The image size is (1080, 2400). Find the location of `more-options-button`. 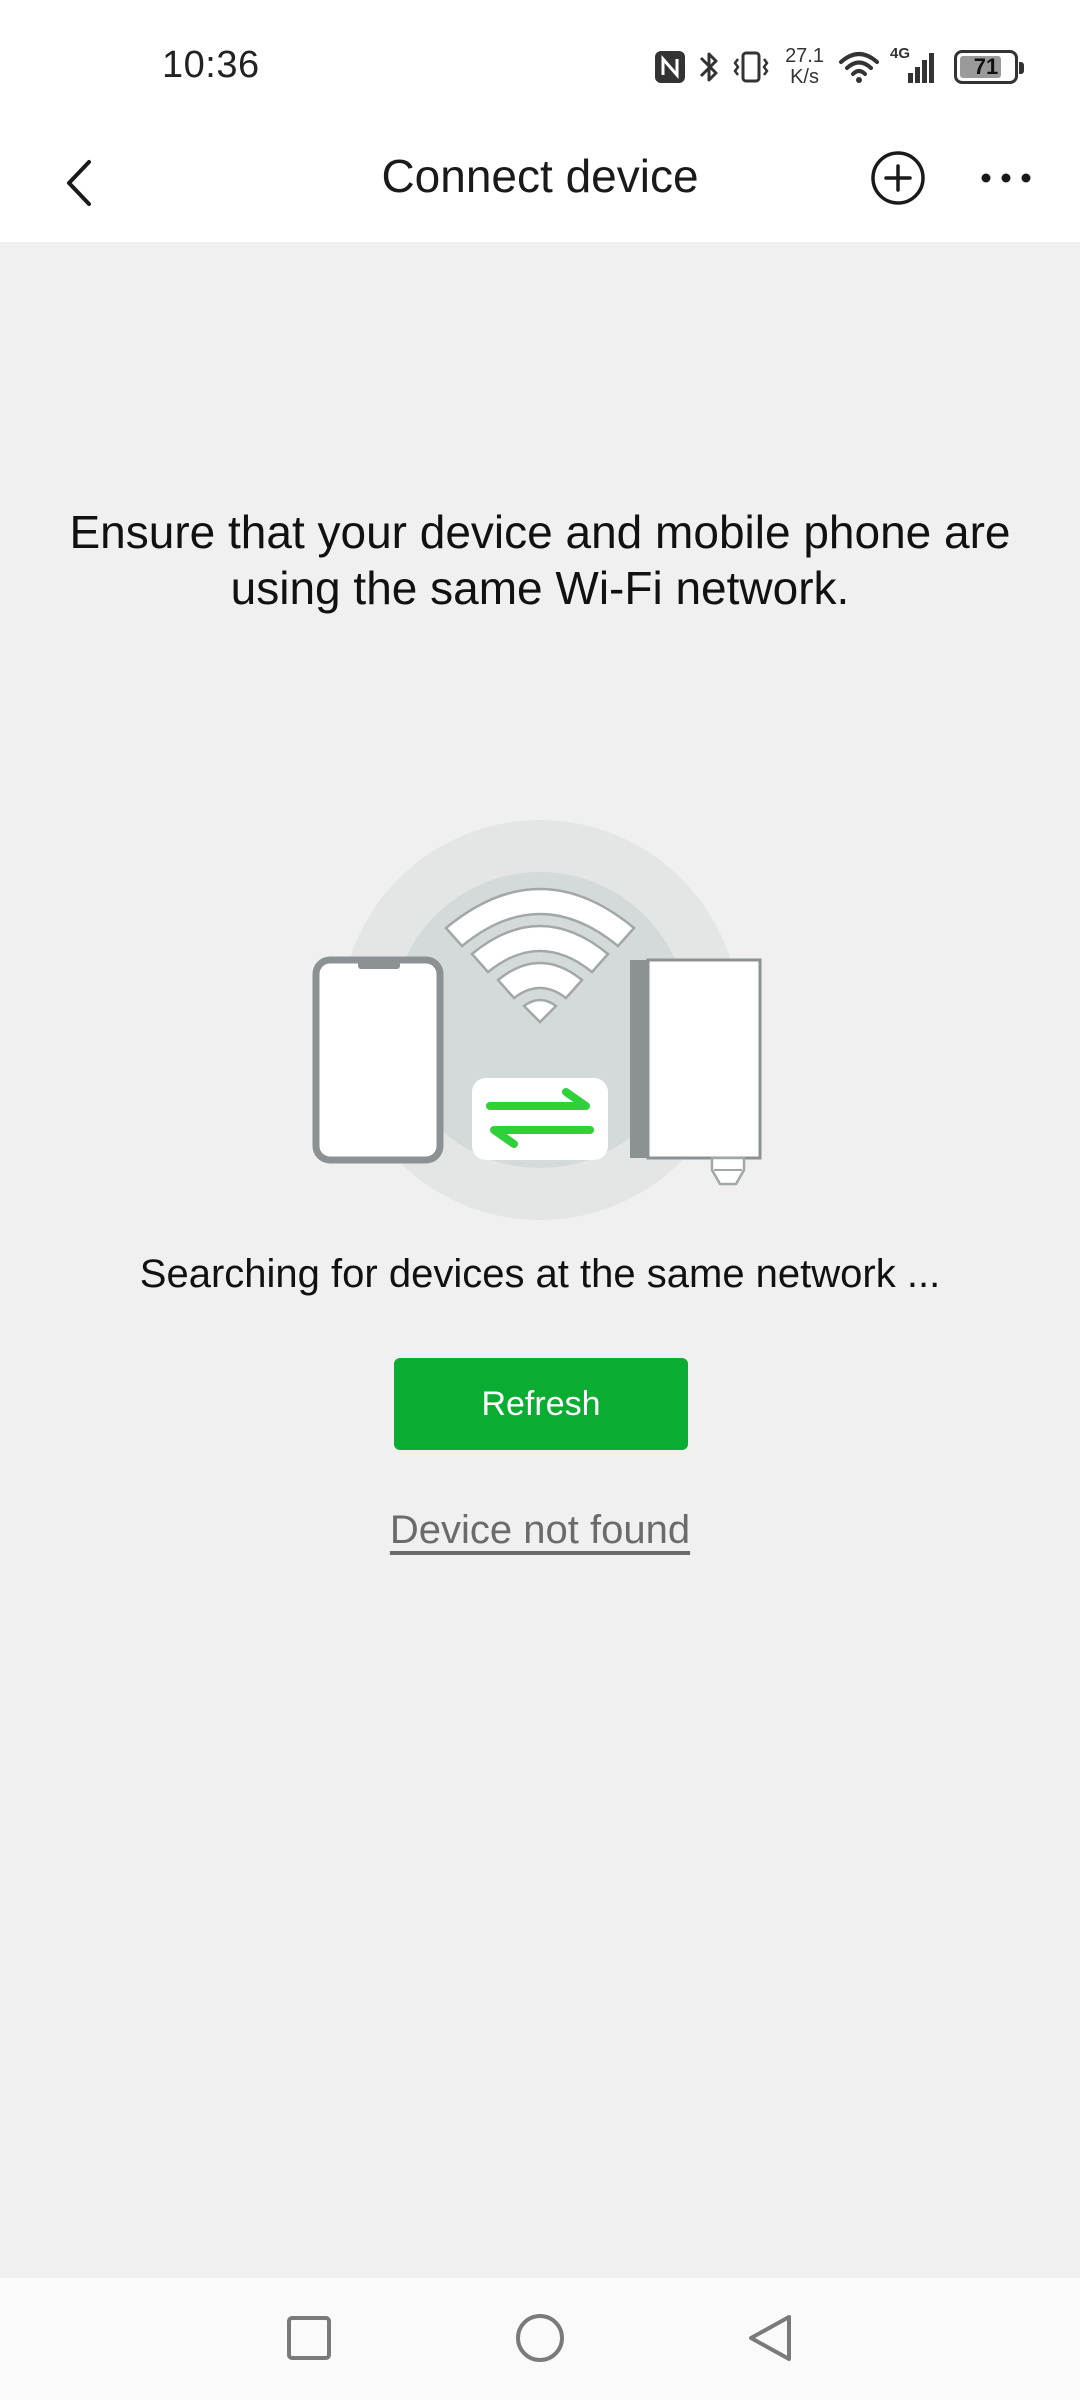

more-options-button is located at coordinates (1006, 178).